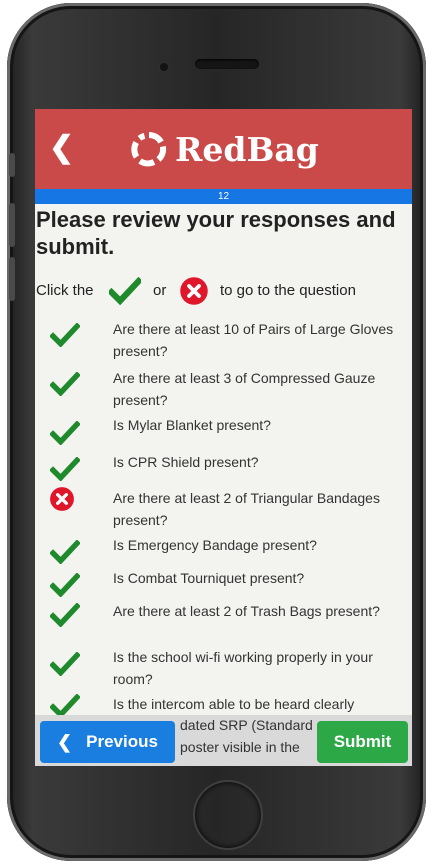  What do you see at coordinates (259, 545) in the screenshot?
I see `question-text: Is Emergency Bandage present?` at bounding box center [259, 545].